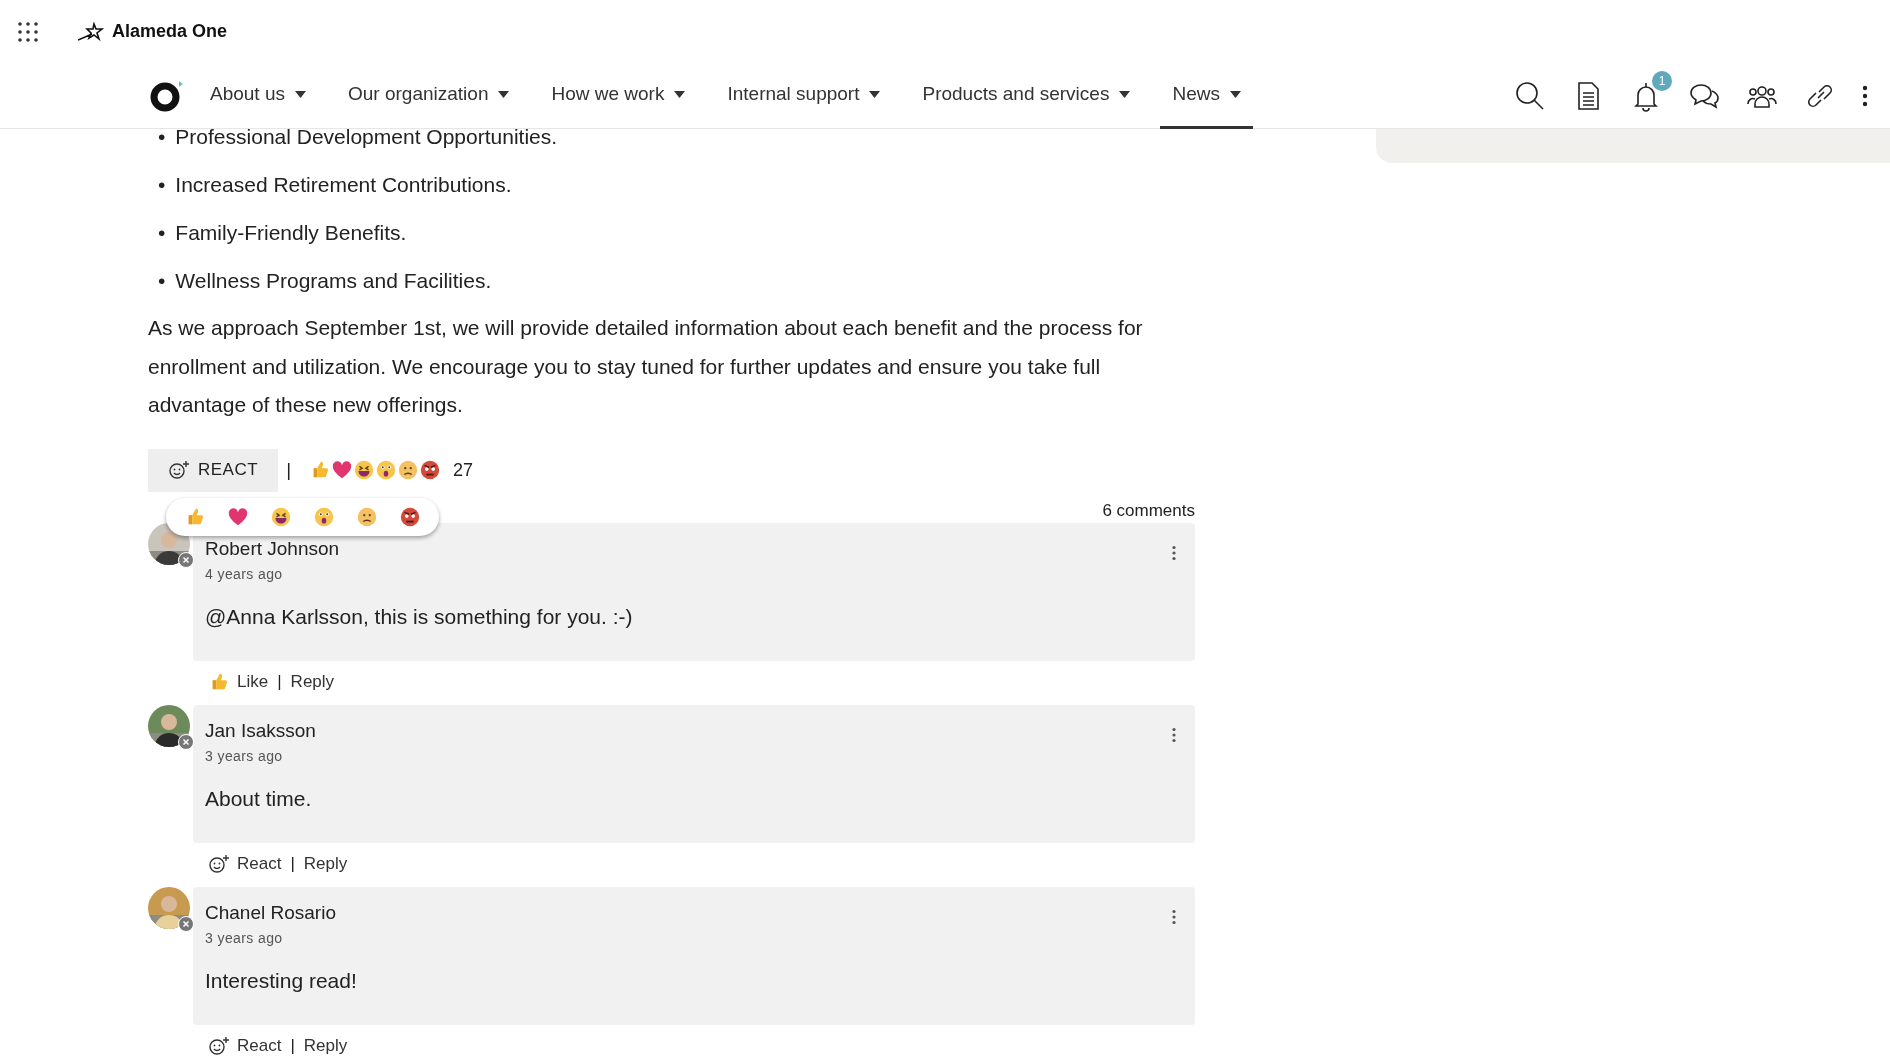 The width and height of the screenshot is (1890, 1063). What do you see at coordinates (333, 281) in the screenshot?
I see `bullet-item: Wellness Programs and Facilities.` at bounding box center [333, 281].